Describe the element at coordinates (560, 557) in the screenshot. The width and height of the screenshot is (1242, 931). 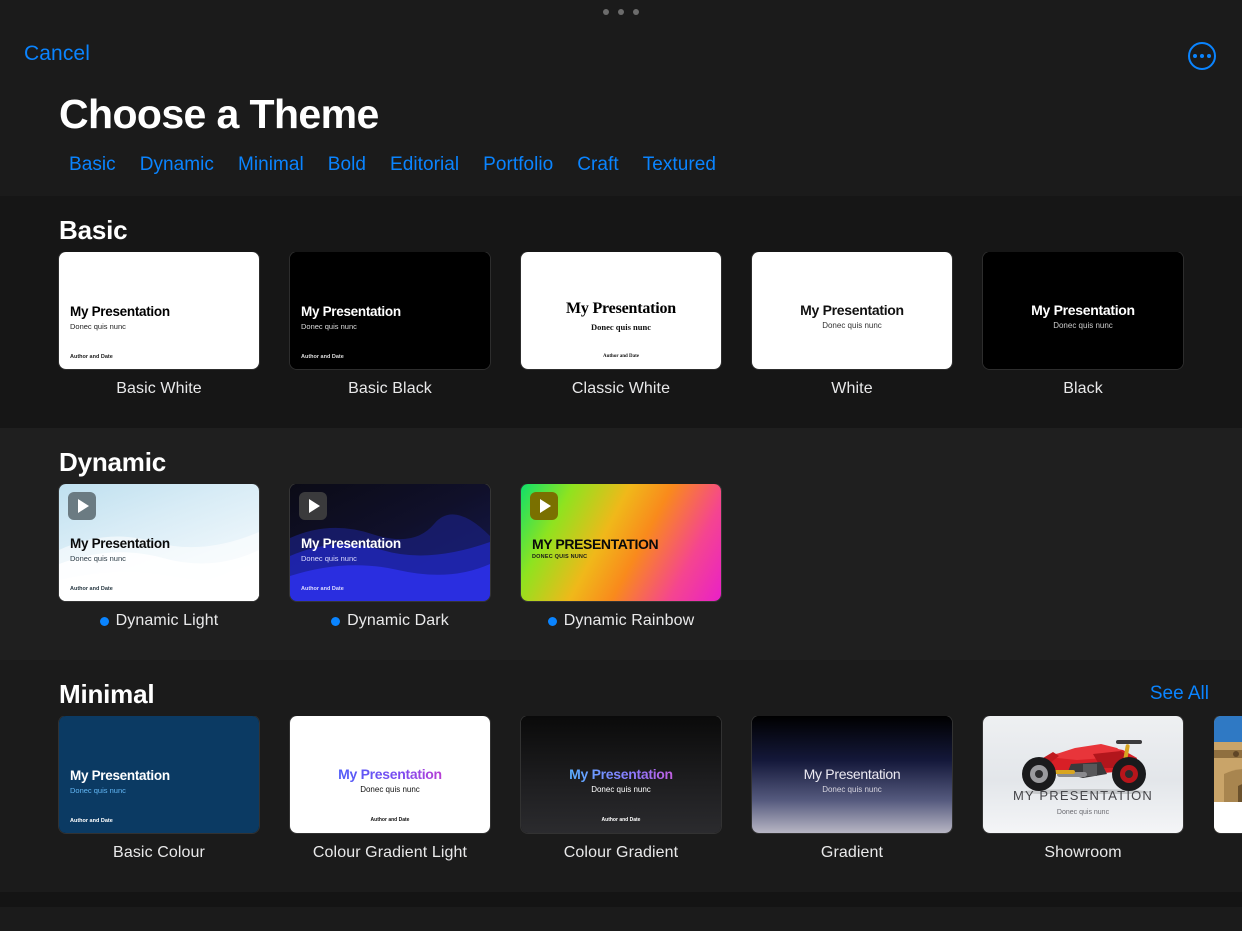
I see `slide-subtitle: DONEC QUIS NUNC` at that location.